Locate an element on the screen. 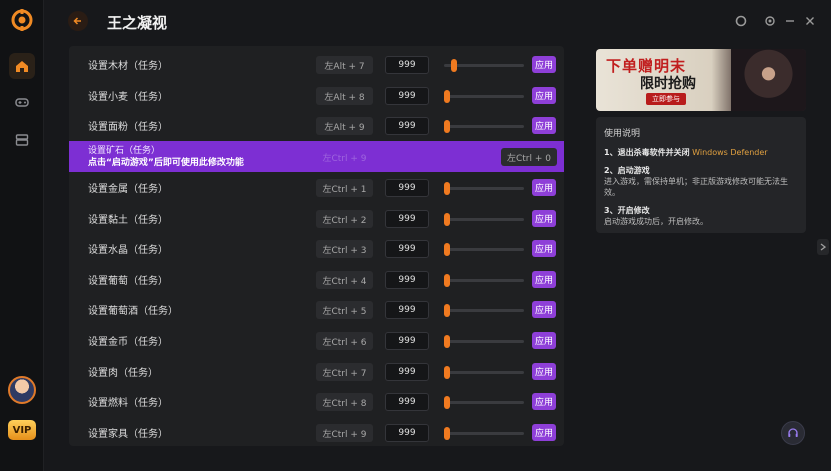 This screenshot has height=471, width=831. headset-icon is located at coordinates (793, 432).